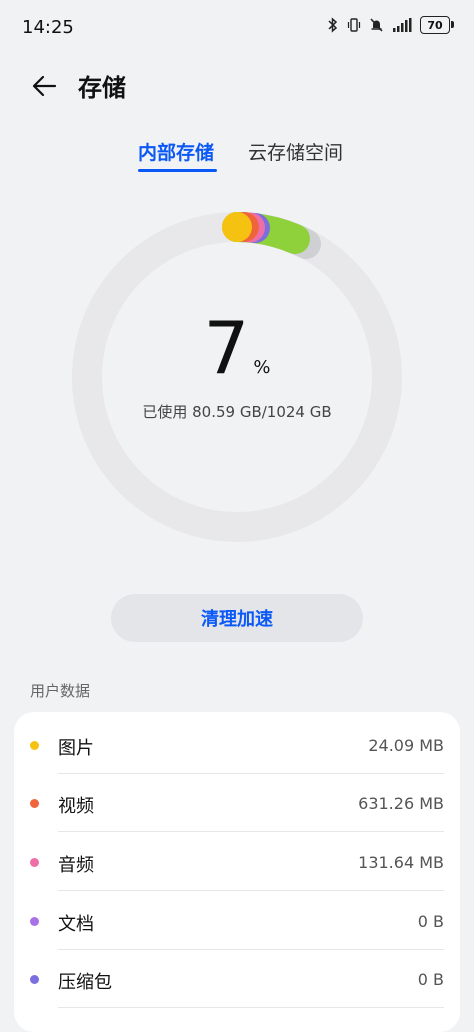 The image size is (474, 1032). I want to click on tab-internal-storage: 内部存储, so click(176, 151).